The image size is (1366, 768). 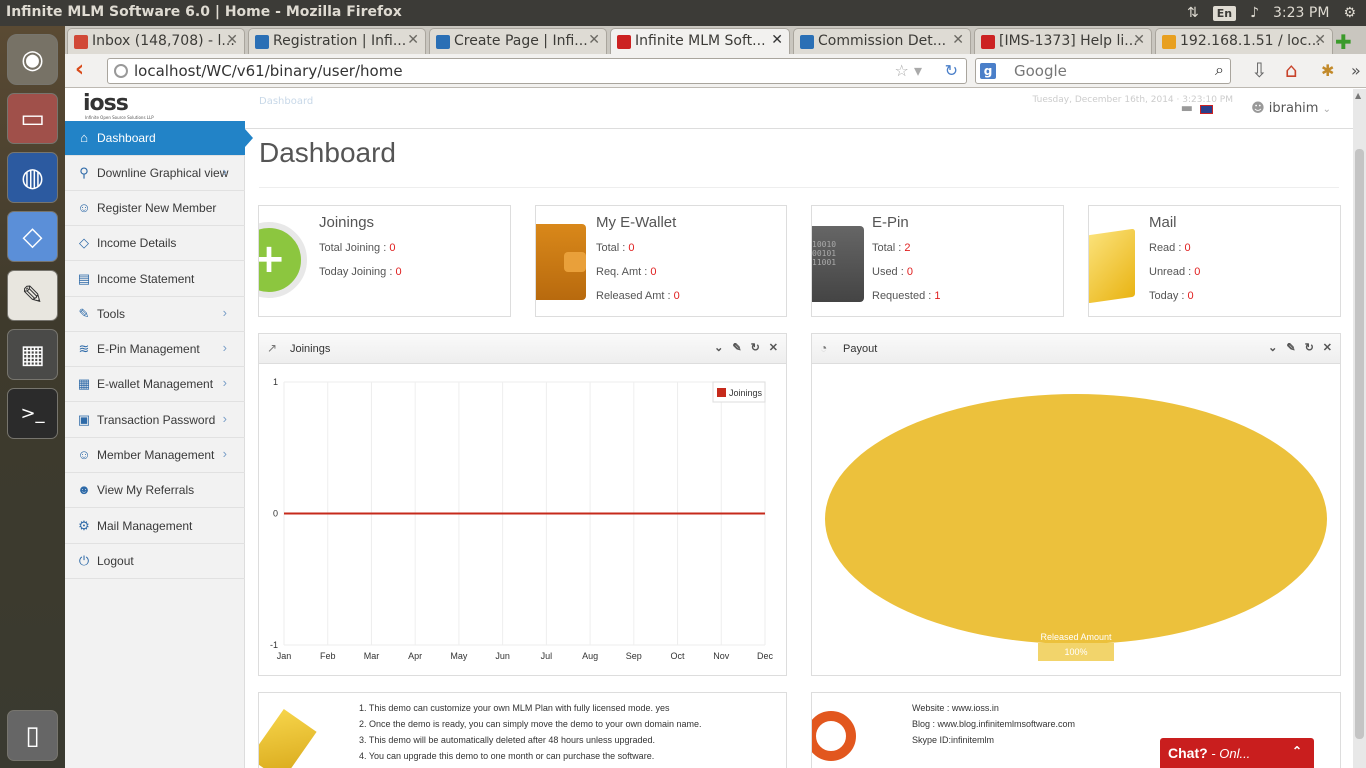 What do you see at coordinates (1259, 70) in the screenshot?
I see `downloads-icon: ⇩` at bounding box center [1259, 70].